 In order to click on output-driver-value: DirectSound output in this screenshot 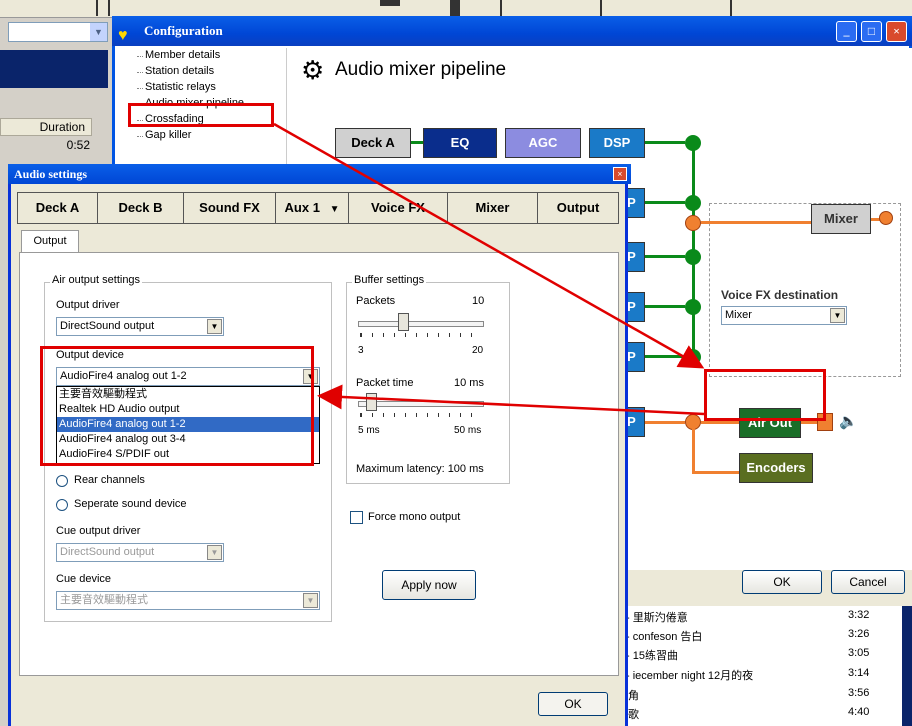, I will do `click(107, 326)`.